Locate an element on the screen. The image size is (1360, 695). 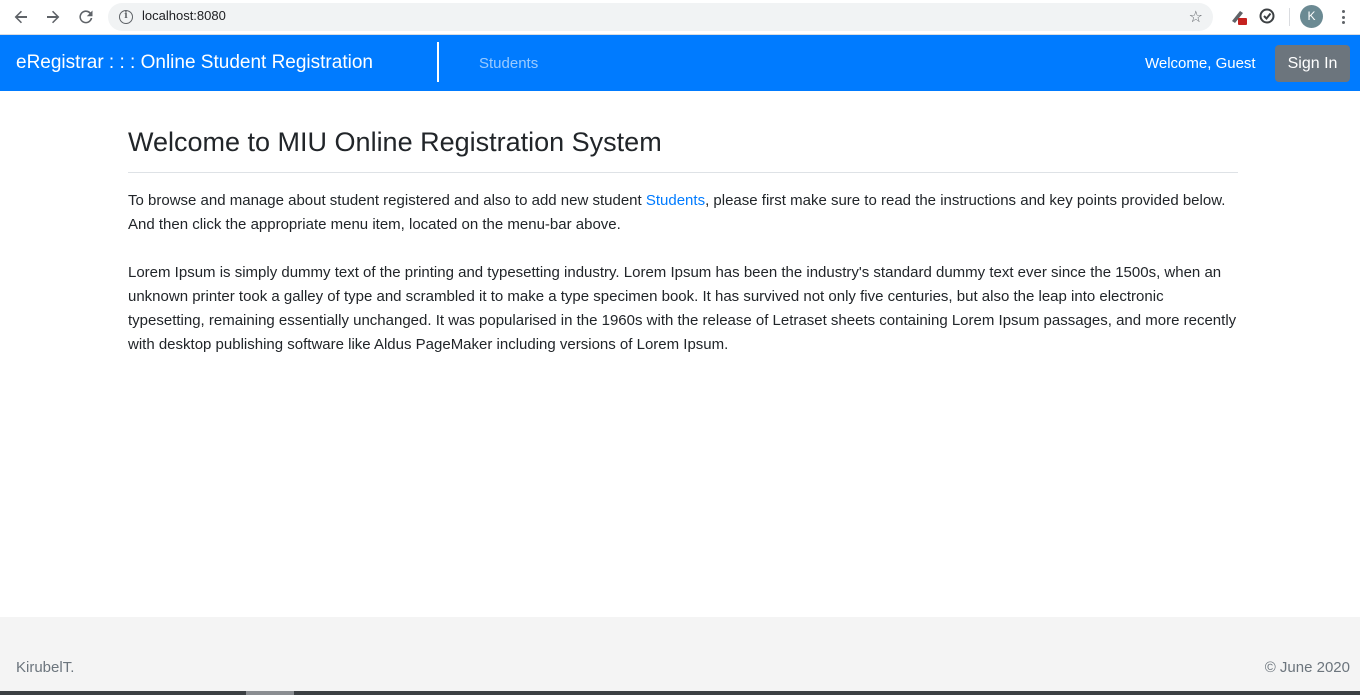
footer-author: KirubelT. is located at coordinates (45, 667).